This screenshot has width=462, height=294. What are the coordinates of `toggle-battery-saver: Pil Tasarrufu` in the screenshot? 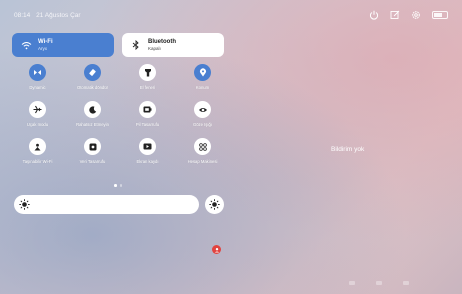 It's located at (147, 117).